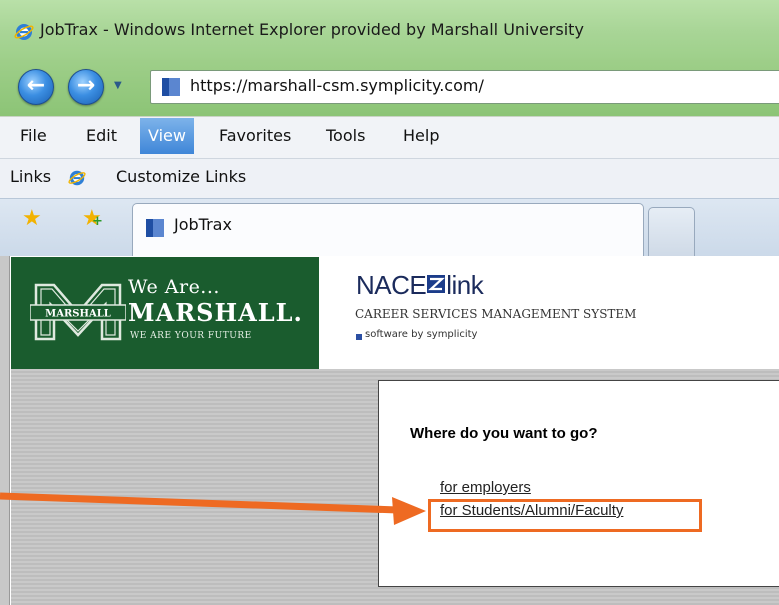  Describe the element at coordinates (215, 312) in the screenshot. I see `marshall-text: MARSHALL.` at that location.